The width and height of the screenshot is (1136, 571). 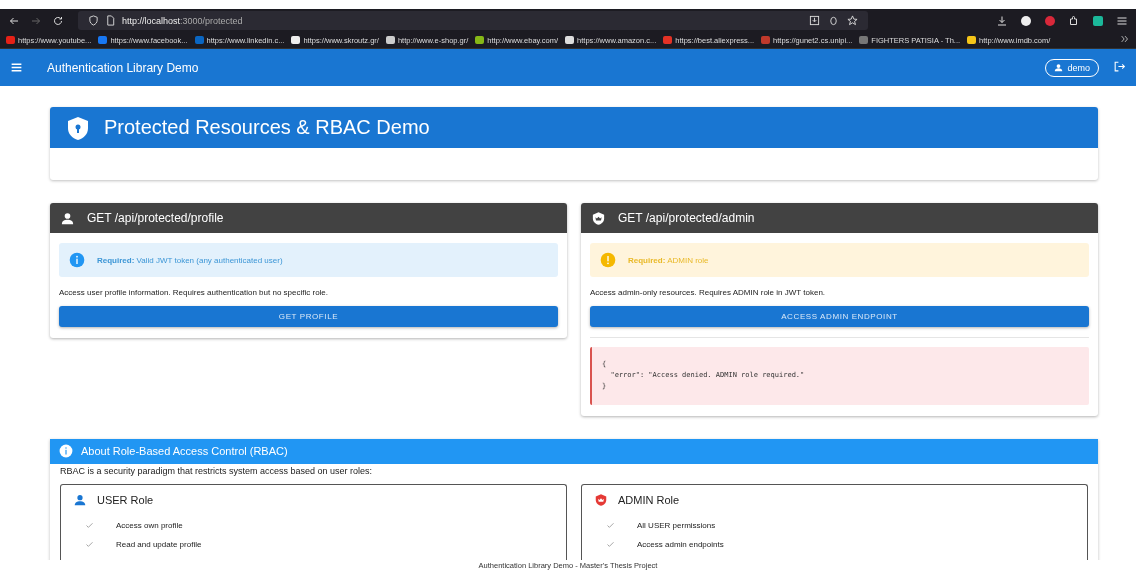 What do you see at coordinates (123, 67) in the screenshot?
I see `app-title: Authentication Library Demo` at bounding box center [123, 67].